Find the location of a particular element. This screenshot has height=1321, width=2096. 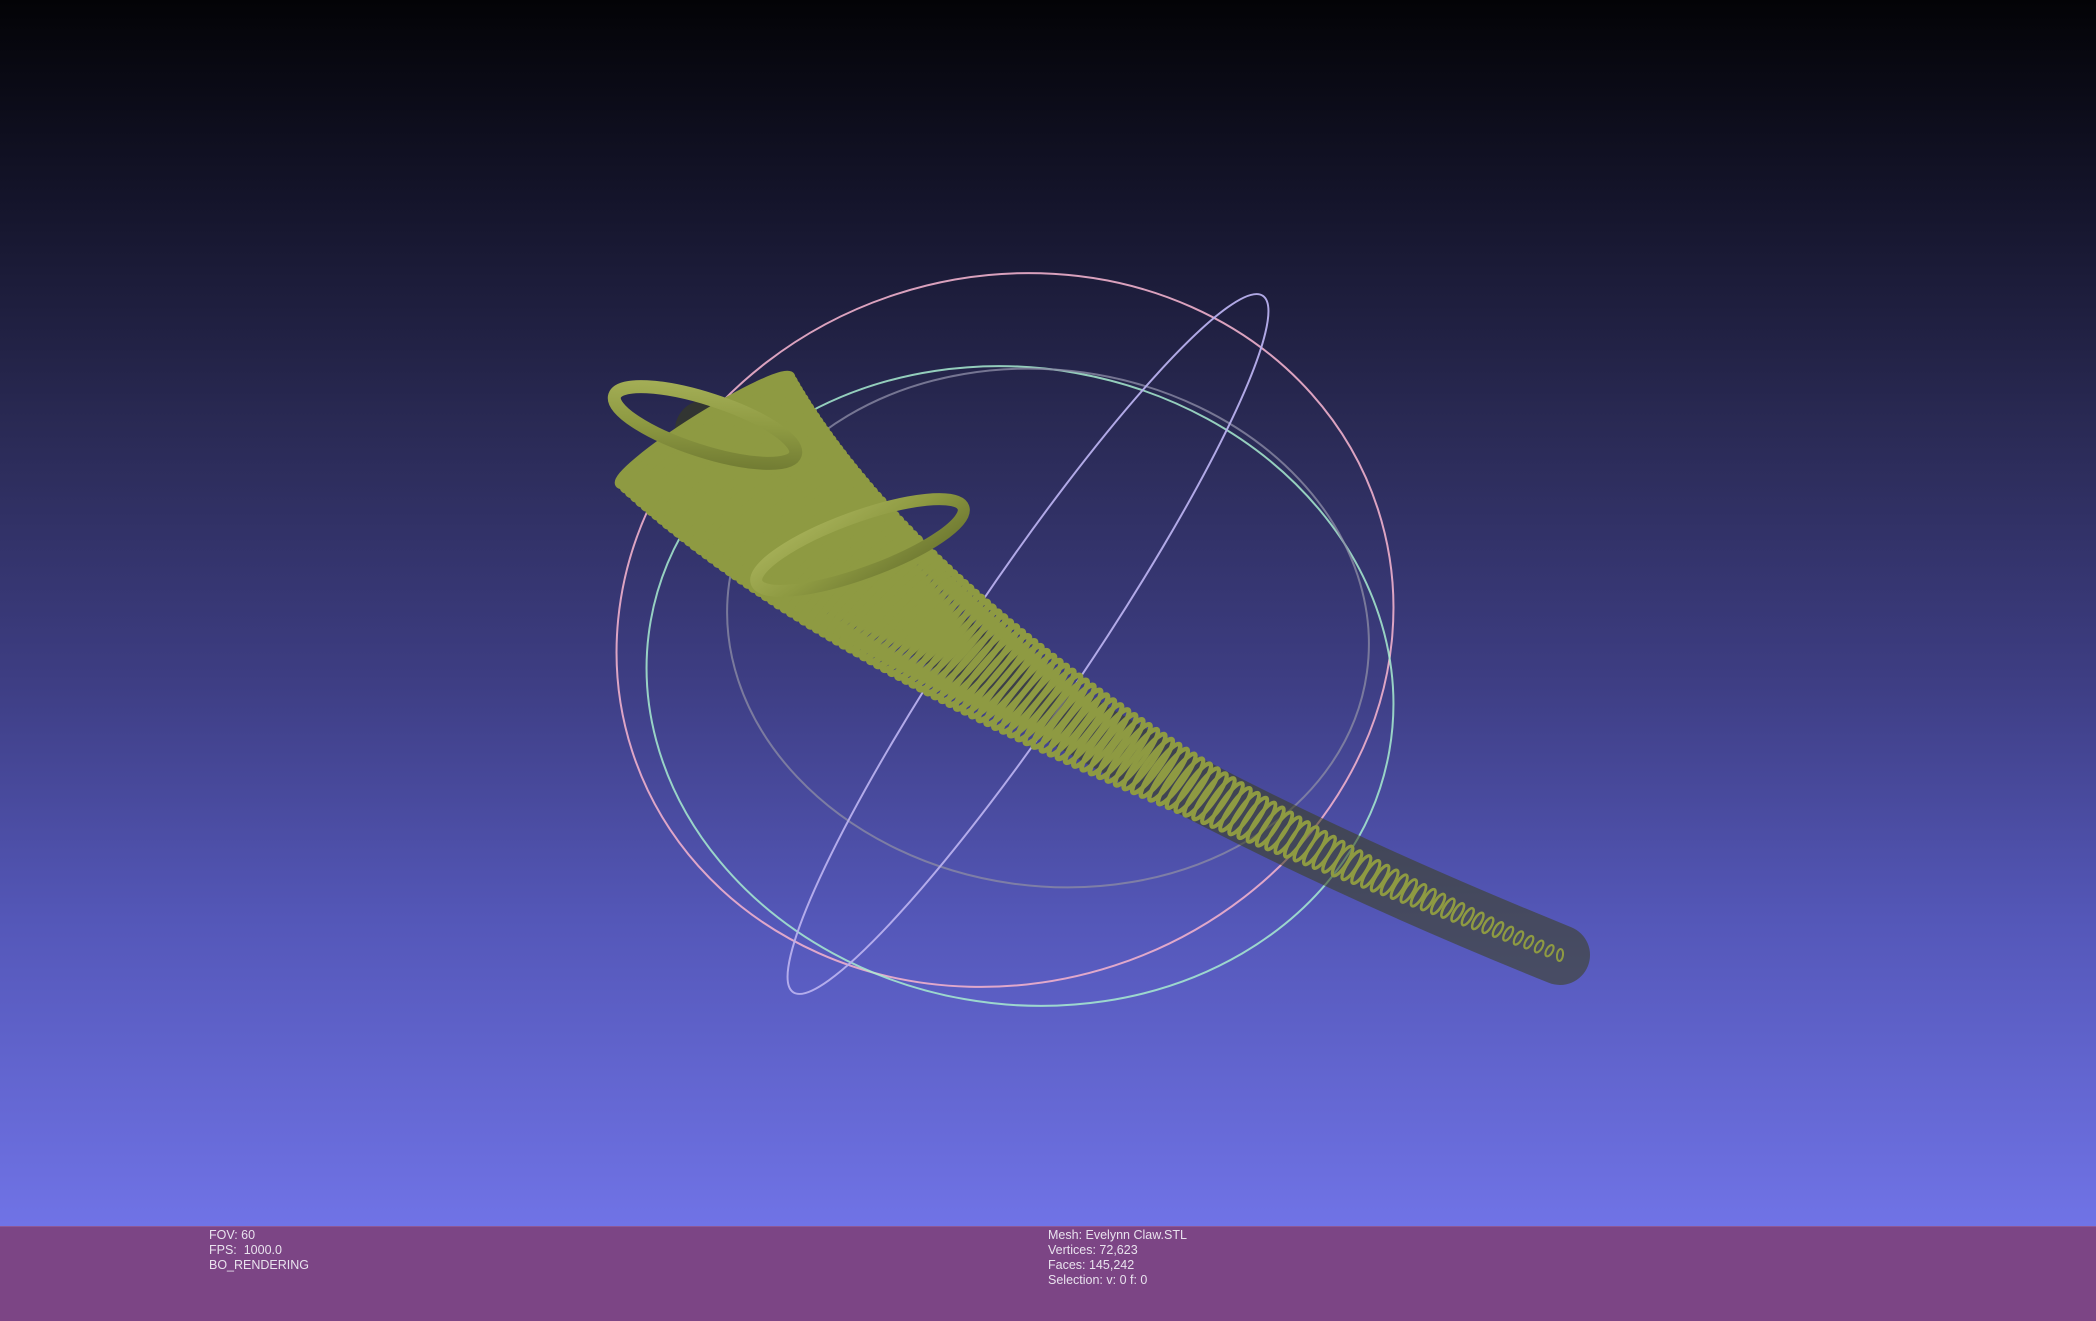

faces-label: Faces: 145,242 is located at coordinates (1091, 1265).